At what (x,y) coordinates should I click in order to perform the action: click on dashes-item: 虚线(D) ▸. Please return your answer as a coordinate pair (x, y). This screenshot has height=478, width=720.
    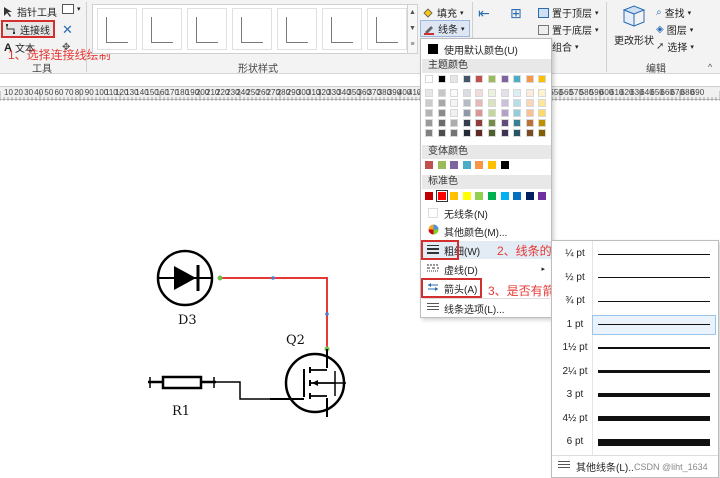
    Looking at the image, I should click on (486, 269).